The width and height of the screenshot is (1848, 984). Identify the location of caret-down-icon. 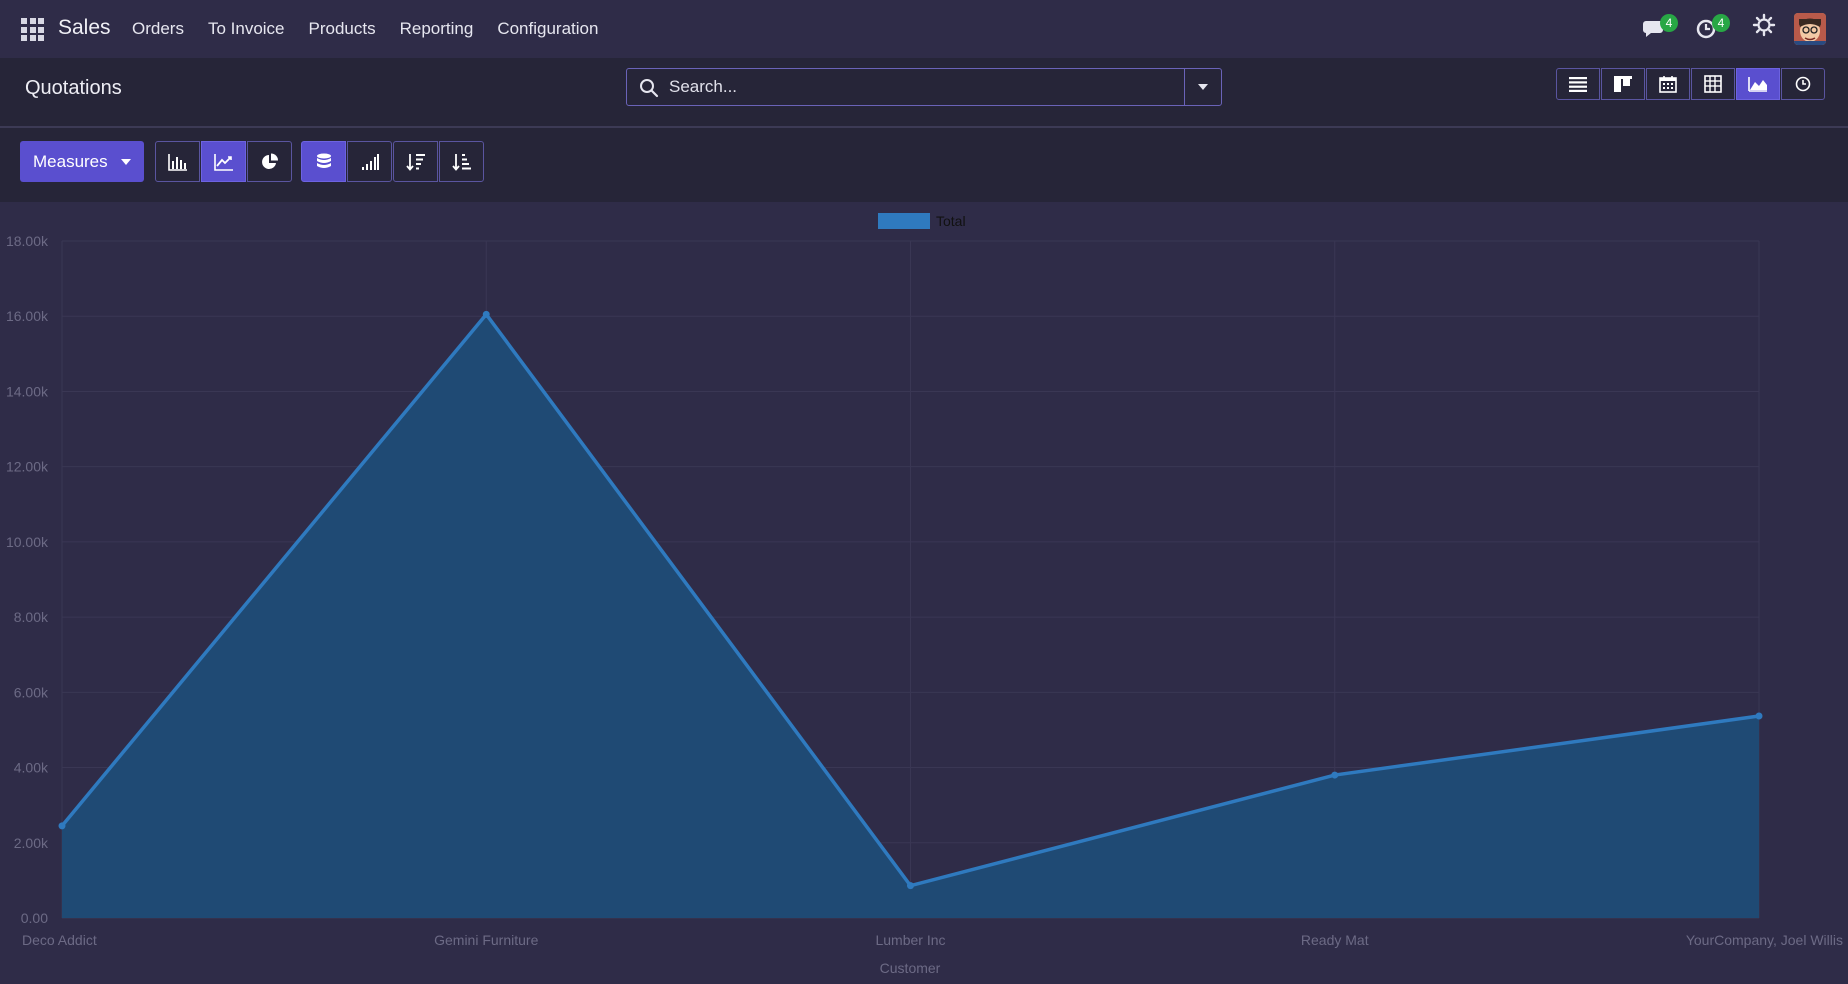
(126, 162).